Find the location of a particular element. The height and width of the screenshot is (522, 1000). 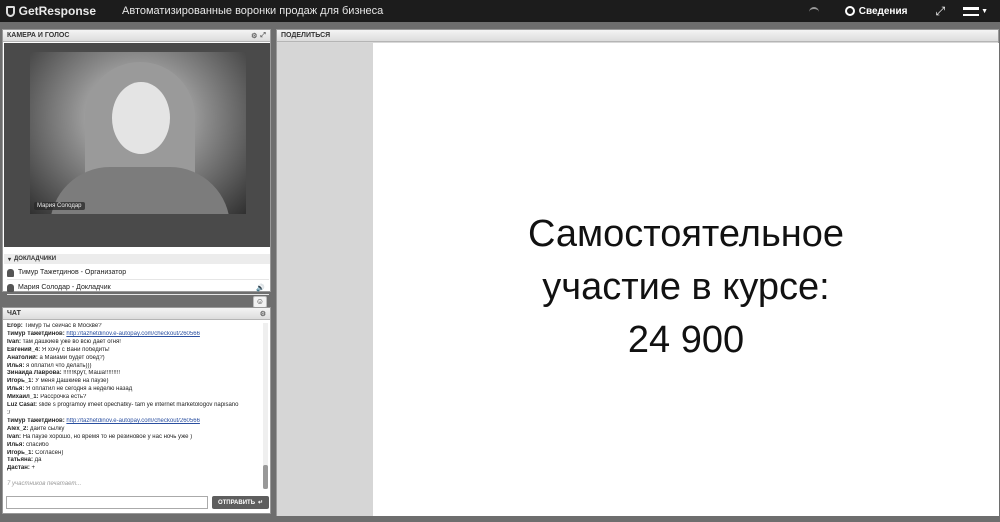

layout-menu-button: ▼ is located at coordinates (975, 11).